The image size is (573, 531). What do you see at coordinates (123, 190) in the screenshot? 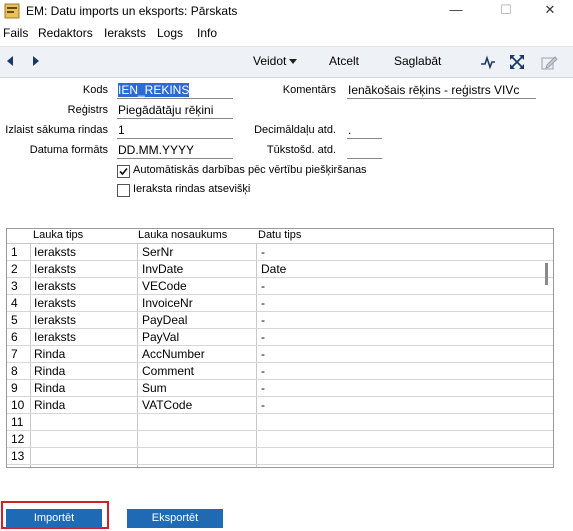
I see `separate-rows-checkbox` at bounding box center [123, 190].